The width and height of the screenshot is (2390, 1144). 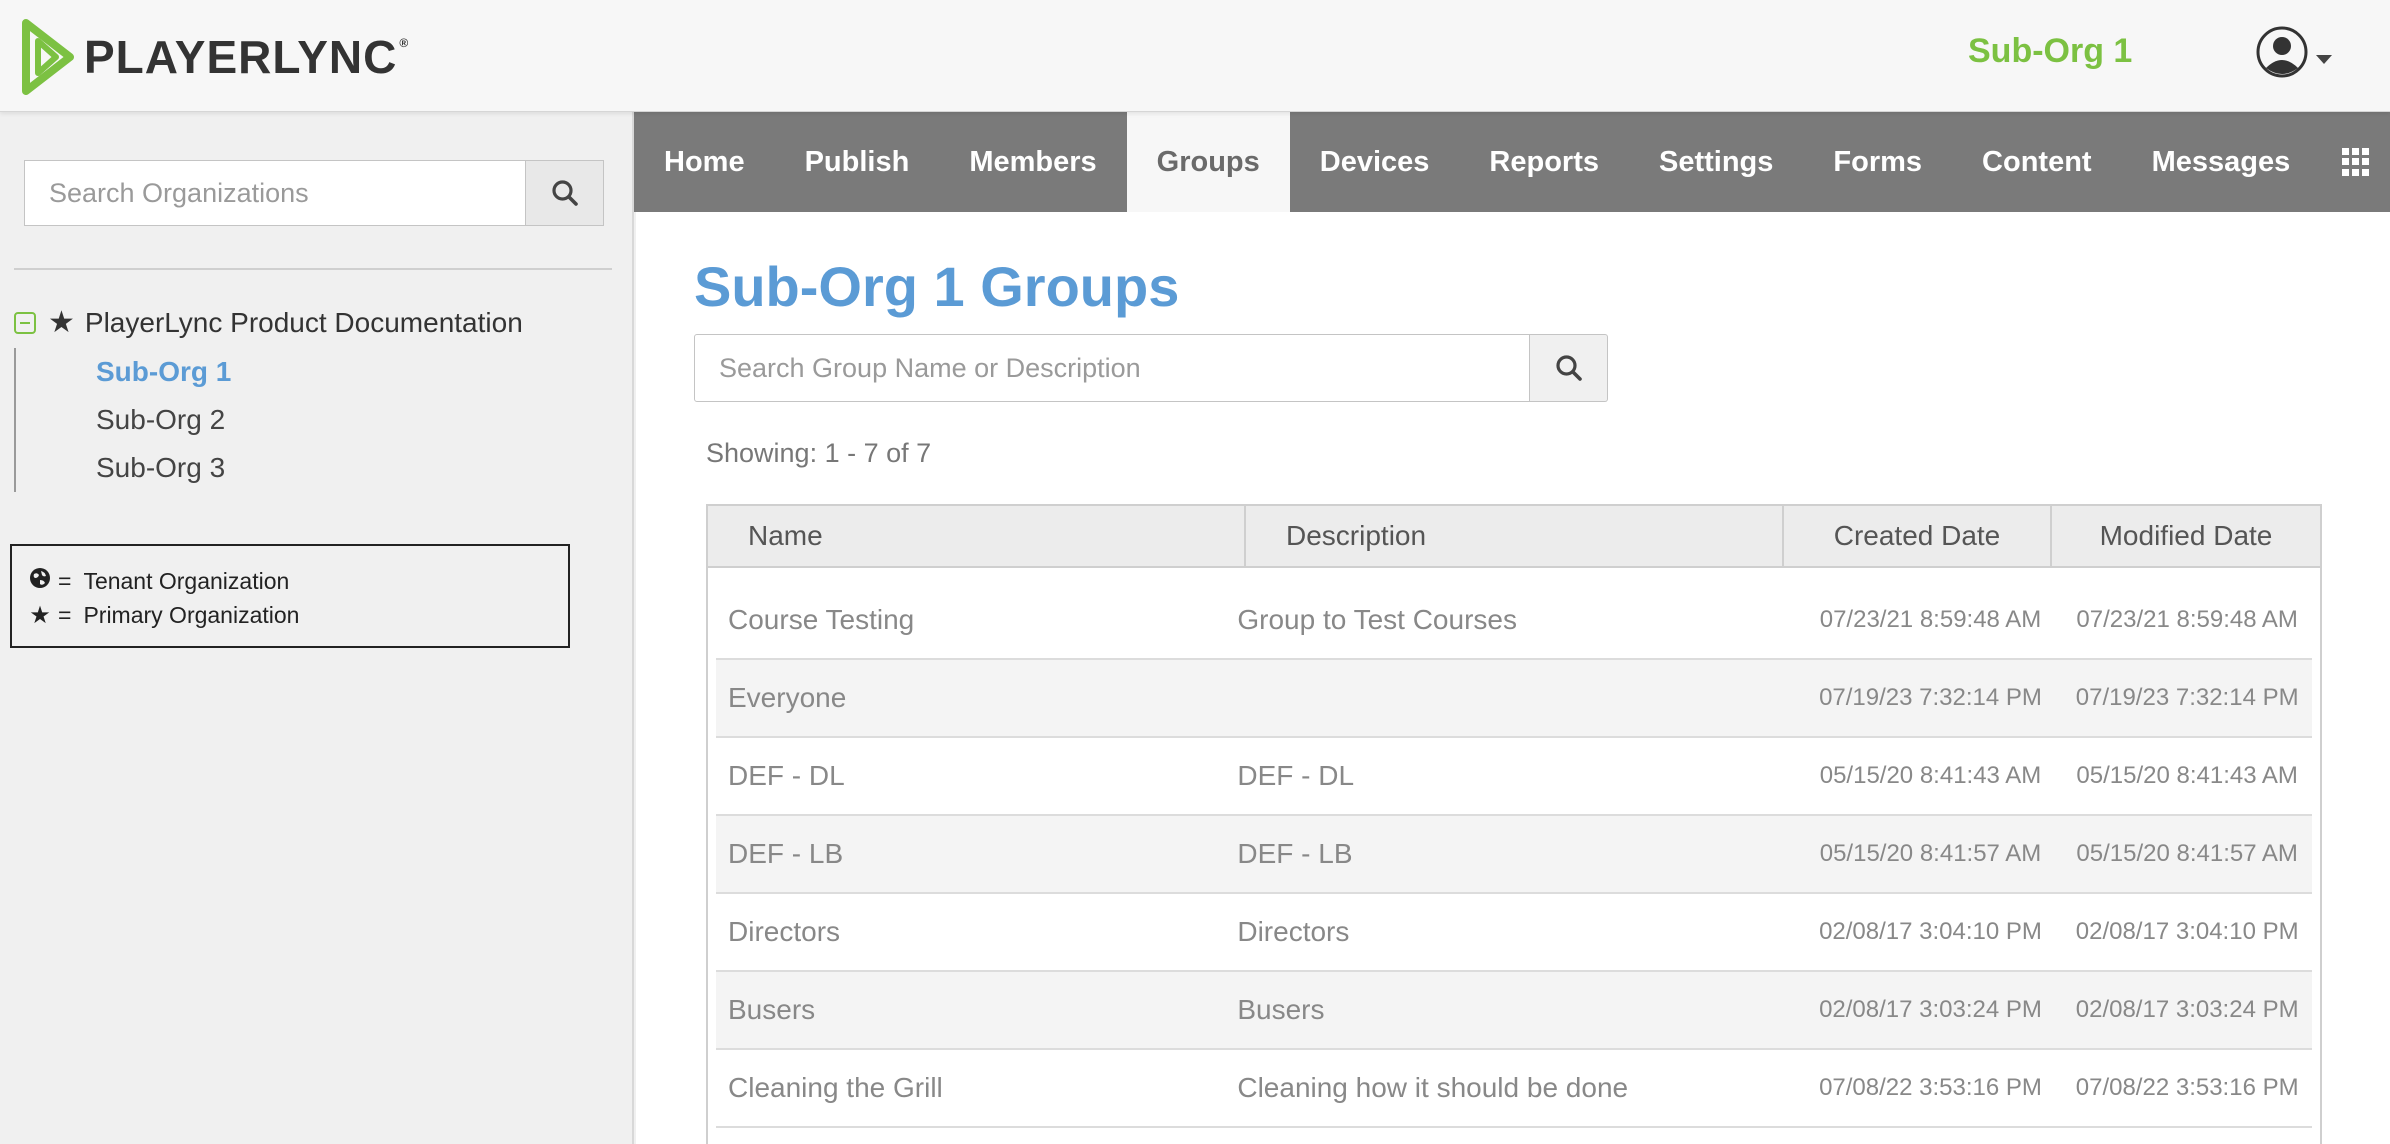 What do you see at coordinates (48, 57) in the screenshot?
I see `playerlync-logo-icon` at bounding box center [48, 57].